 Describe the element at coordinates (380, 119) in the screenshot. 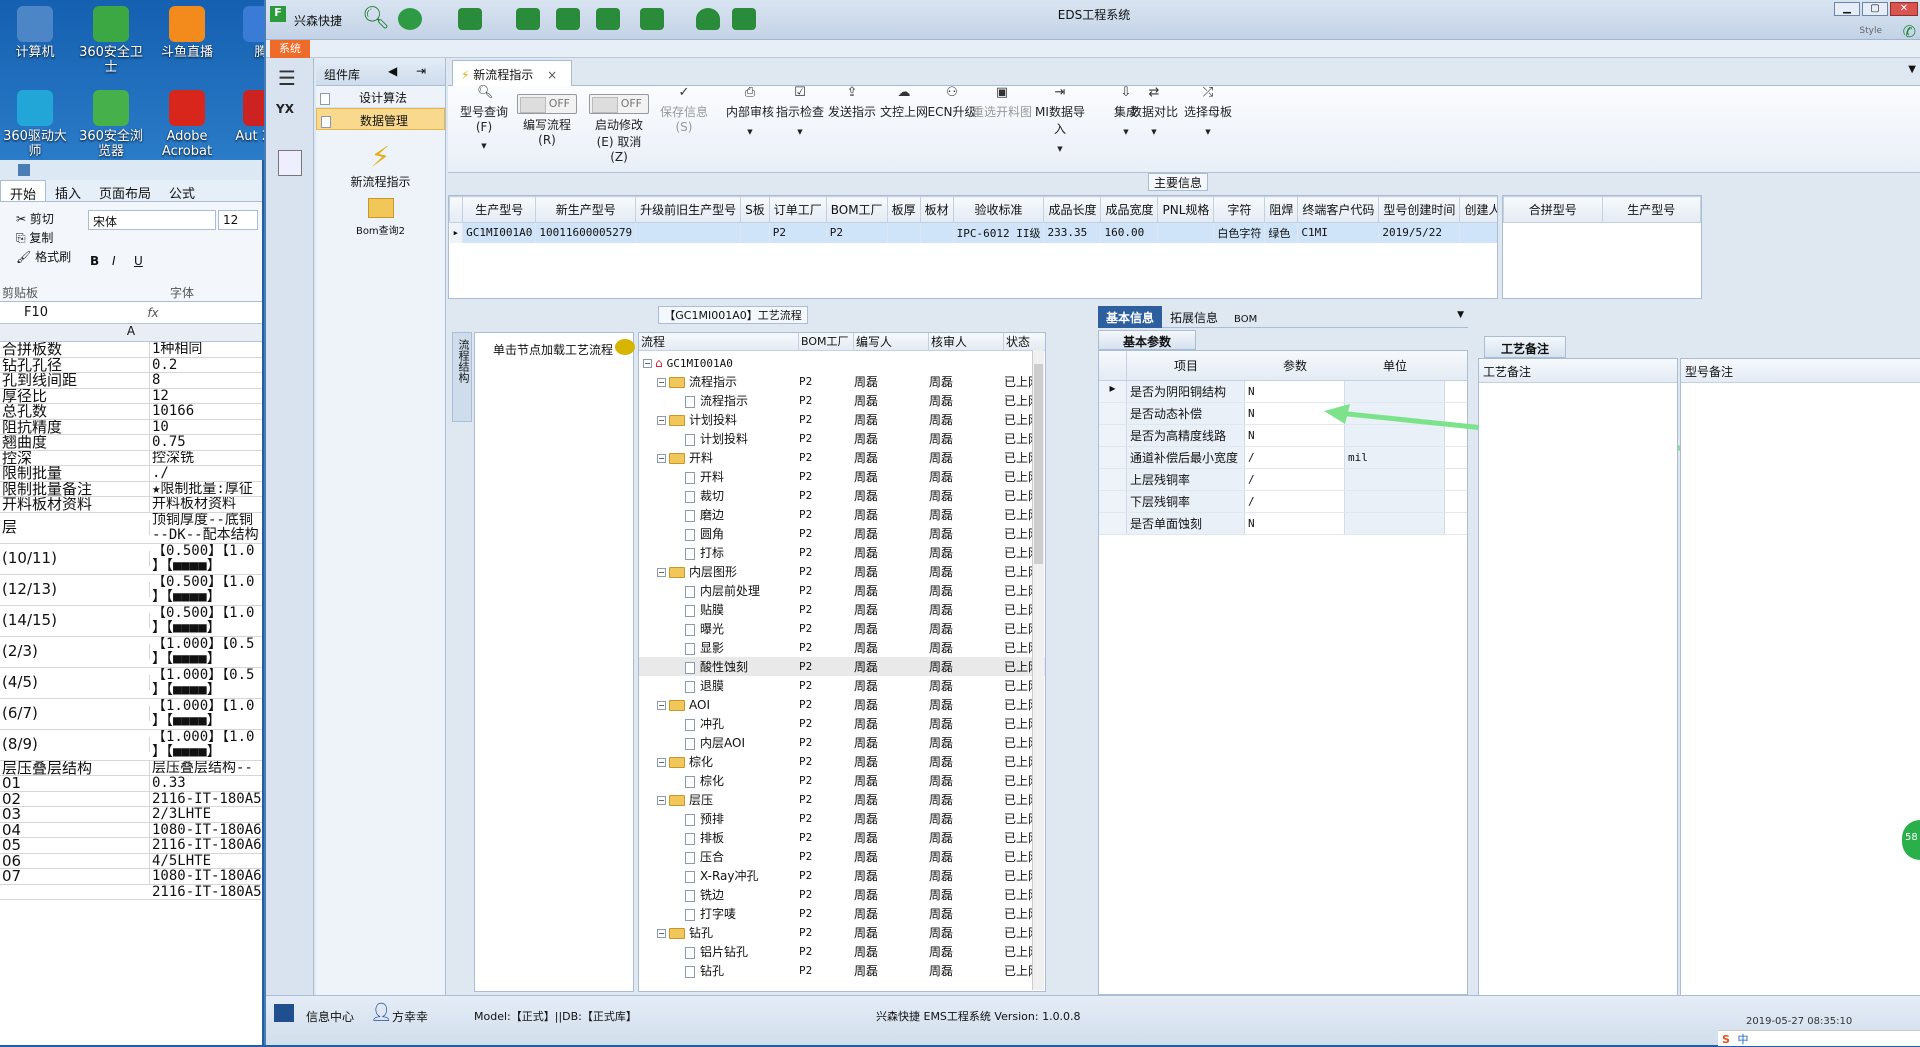

I see `component-item-1: 数据管理` at that location.